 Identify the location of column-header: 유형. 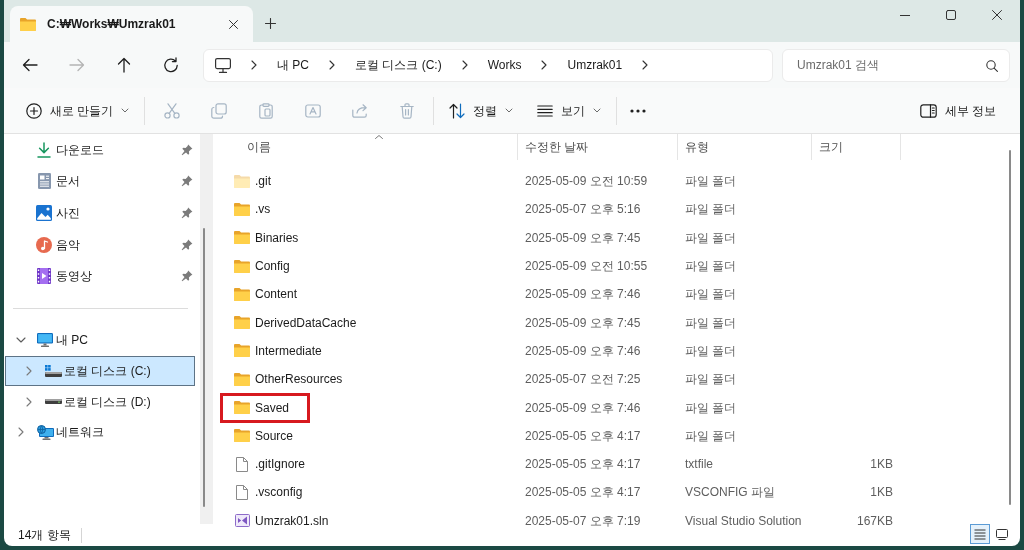
(697, 147).